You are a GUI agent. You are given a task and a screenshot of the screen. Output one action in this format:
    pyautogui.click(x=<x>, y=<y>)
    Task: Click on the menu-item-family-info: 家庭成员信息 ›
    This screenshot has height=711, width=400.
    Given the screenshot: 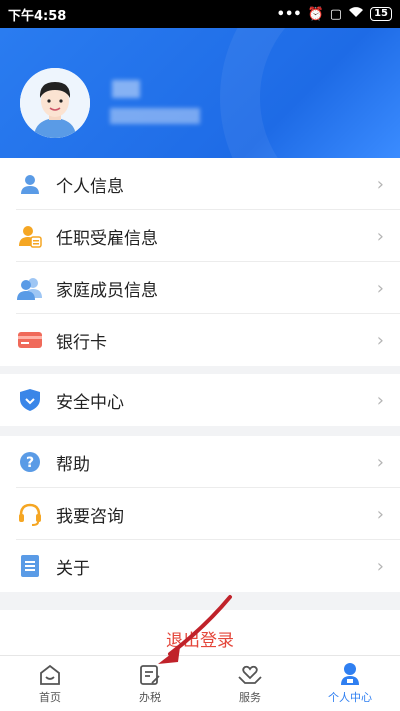 What is the action you would take?
    pyautogui.click(x=200, y=288)
    